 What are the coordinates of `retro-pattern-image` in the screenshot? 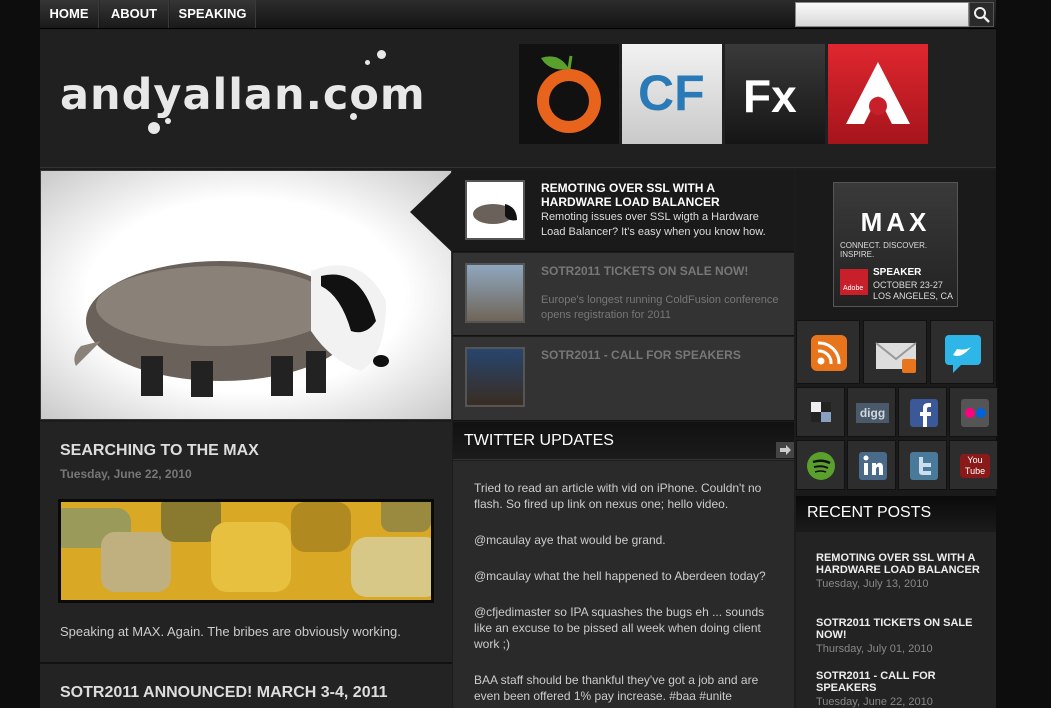 It's located at (246, 551).